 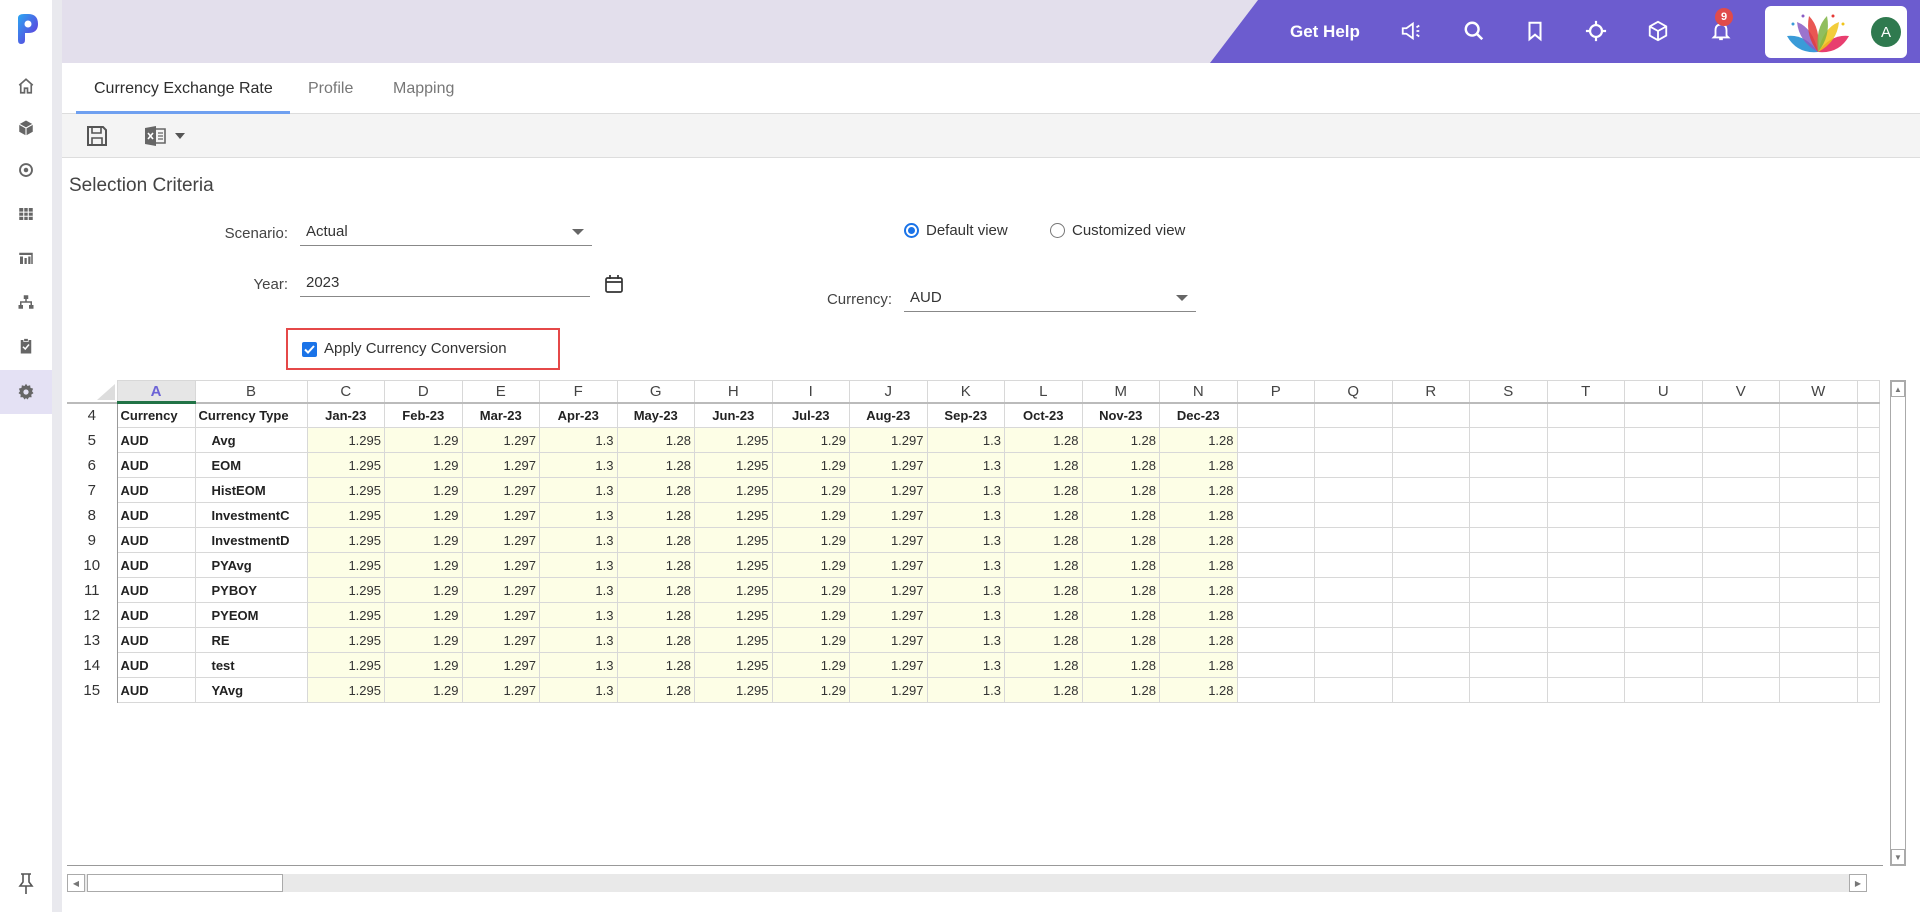 What do you see at coordinates (251, 540) in the screenshot?
I see `currency-type-cell: InvestmentD` at bounding box center [251, 540].